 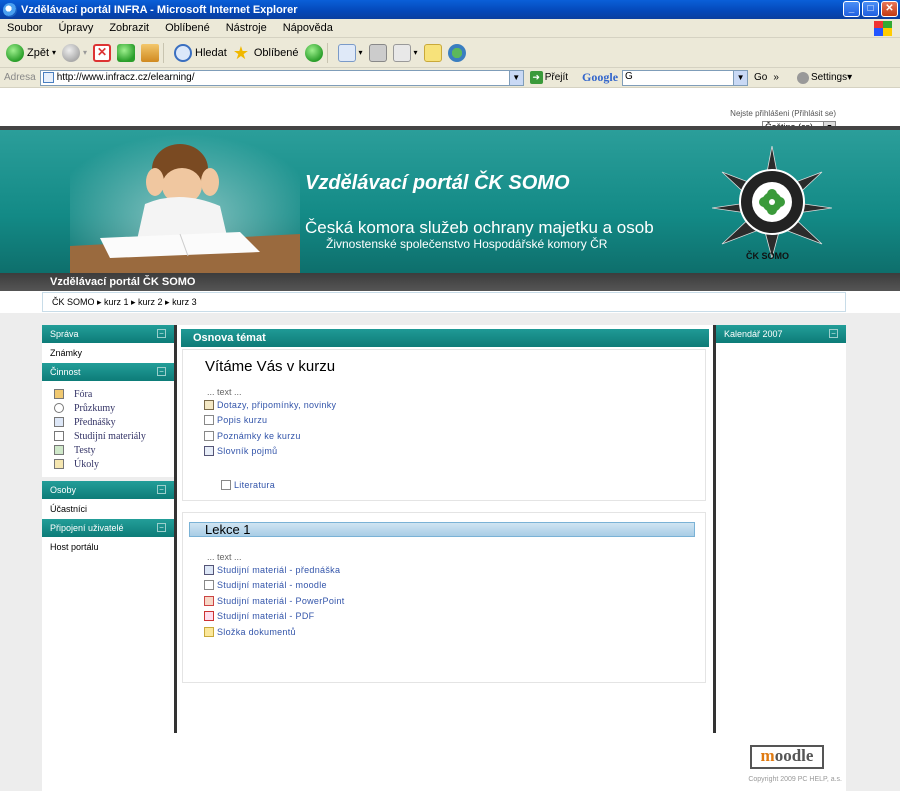 I want to click on go-button: ➜ Přejít, so click(x=548, y=77).